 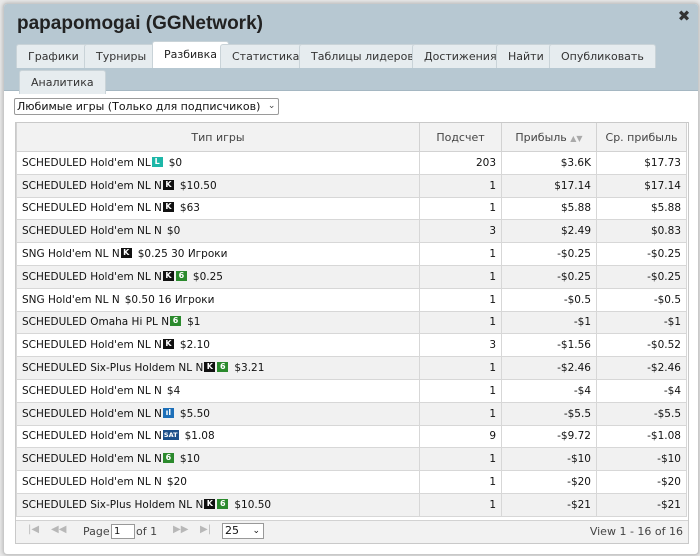 What do you see at coordinates (362, 56) in the screenshot?
I see `tab-leaderboards: Таблицы лидеров` at bounding box center [362, 56].